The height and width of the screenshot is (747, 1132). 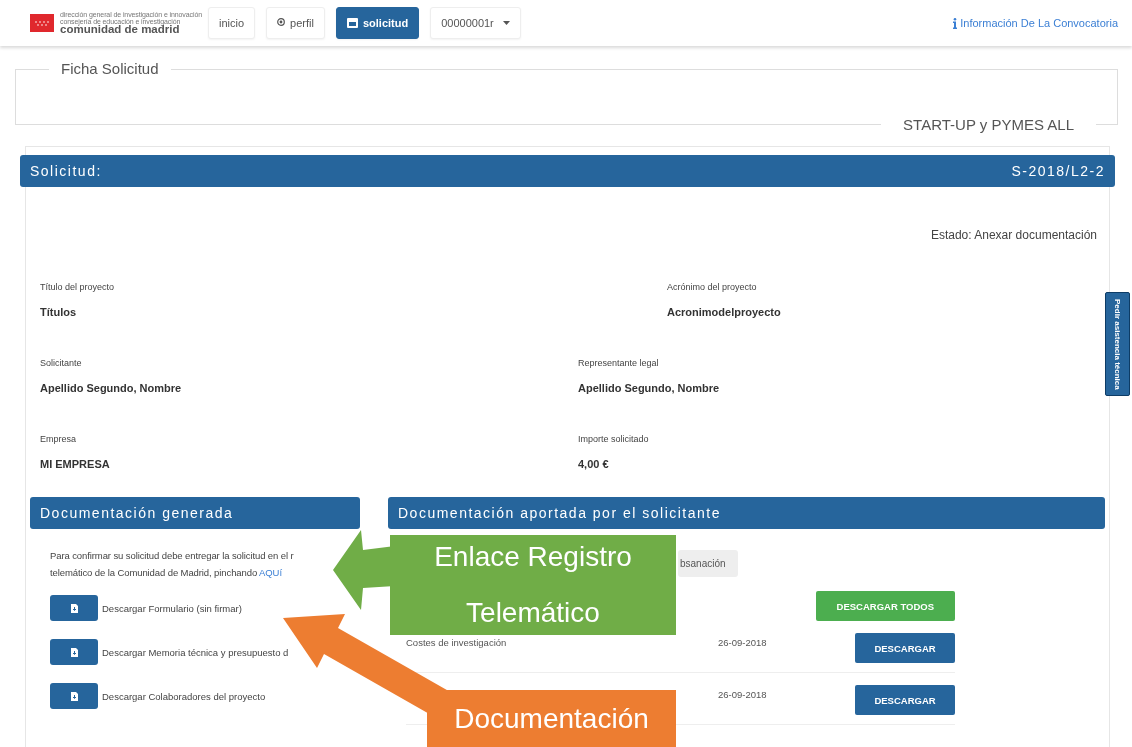 What do you see at coordinates (1058, 171) in the screenshot?
I see `application-code: S-2018/L2-2` at bounding box center [1058, 171].